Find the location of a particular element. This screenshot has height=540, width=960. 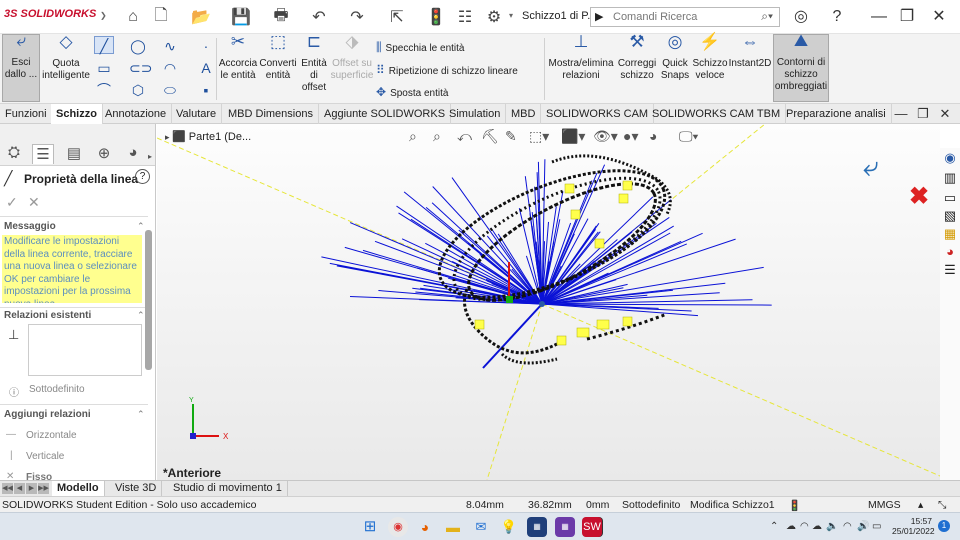

panel-scrollbar is located at coordinates (148, 300).